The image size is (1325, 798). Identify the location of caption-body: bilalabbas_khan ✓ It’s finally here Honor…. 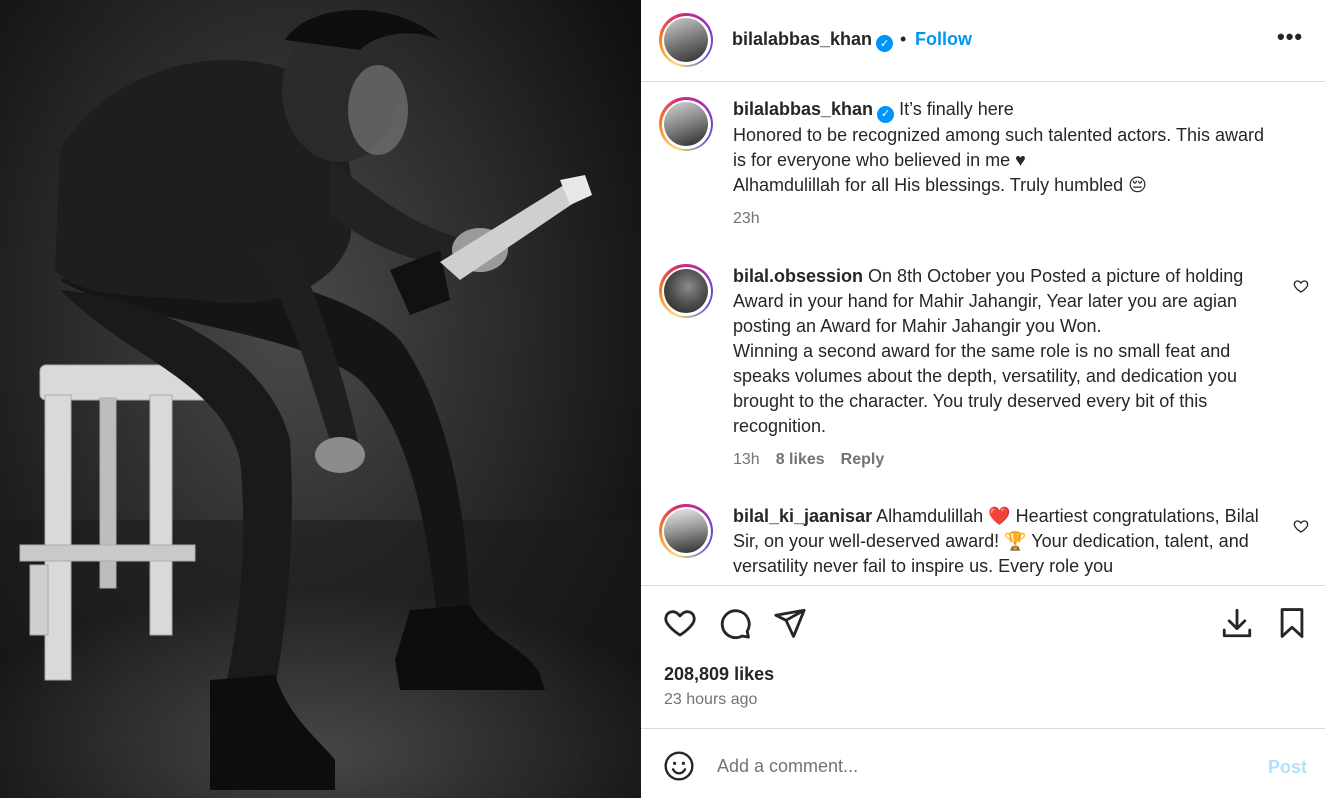
(1005, 164).